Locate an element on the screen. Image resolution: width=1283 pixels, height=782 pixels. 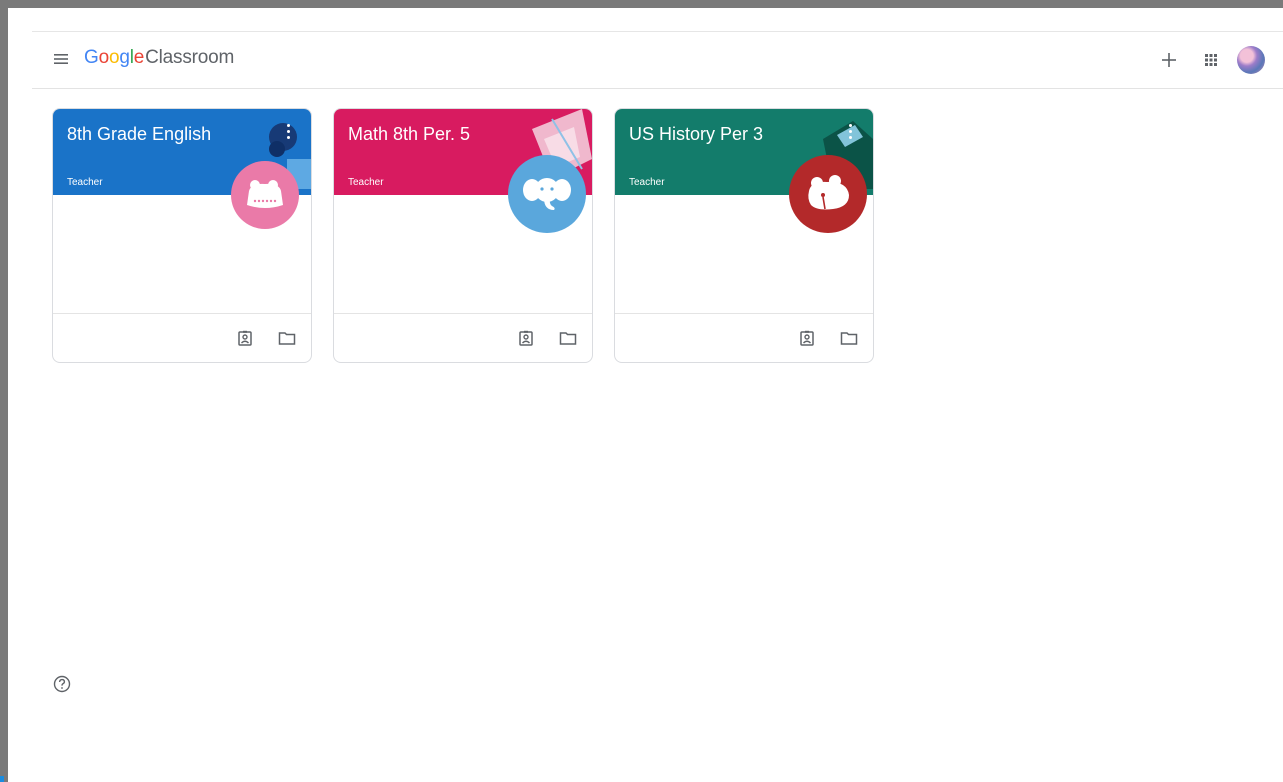
create-join-class-button is located at coordinates (1169, 60).